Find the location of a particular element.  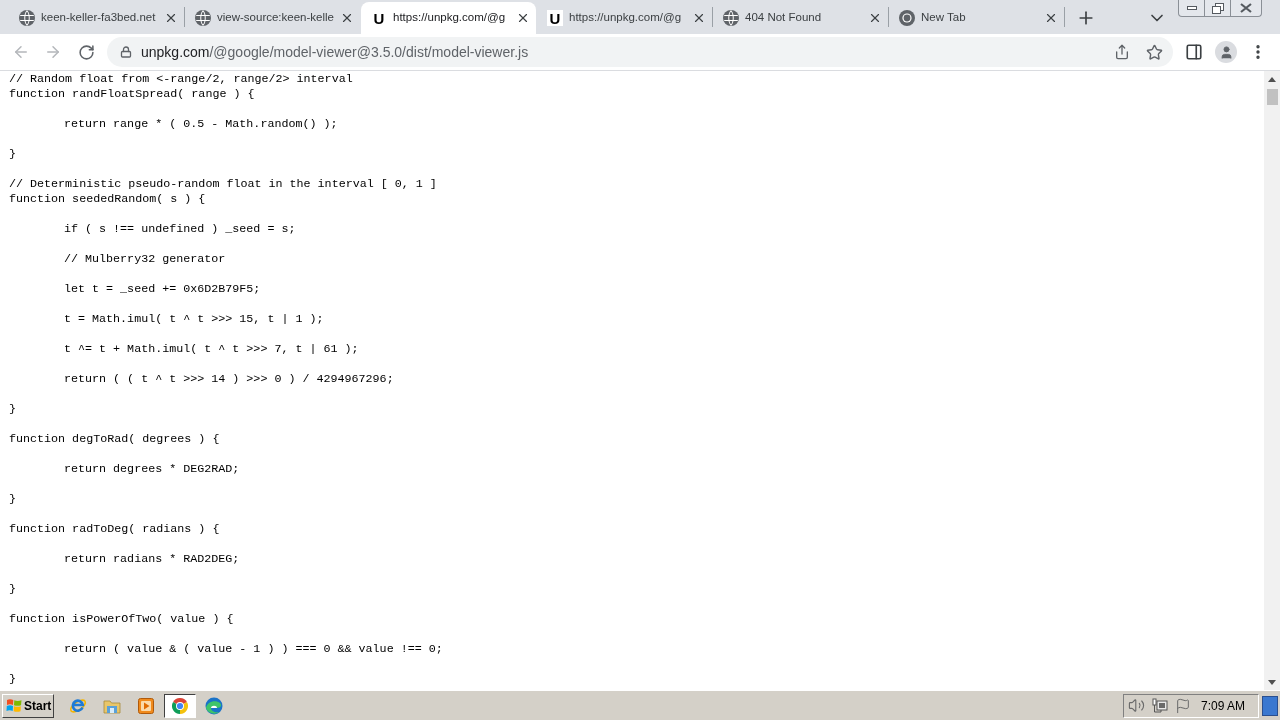

down-triangle-icon is located at coordinates (1272, 682).